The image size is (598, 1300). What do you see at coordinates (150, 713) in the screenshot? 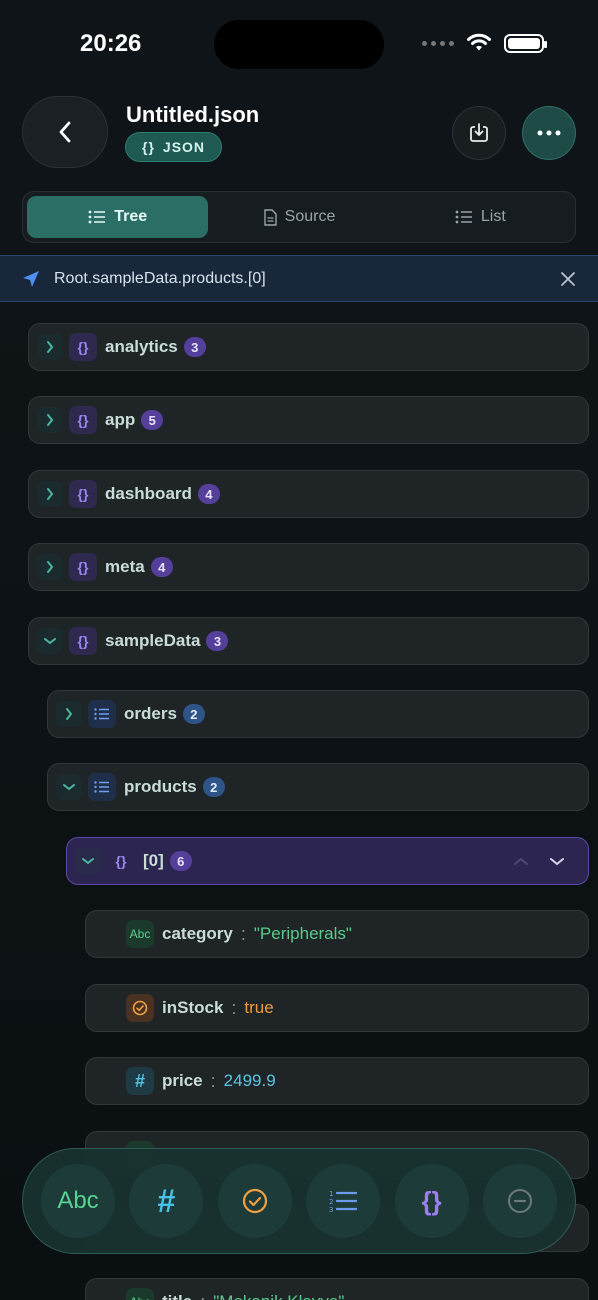
I see `node-key: orders` at bounding box center [150, 713].